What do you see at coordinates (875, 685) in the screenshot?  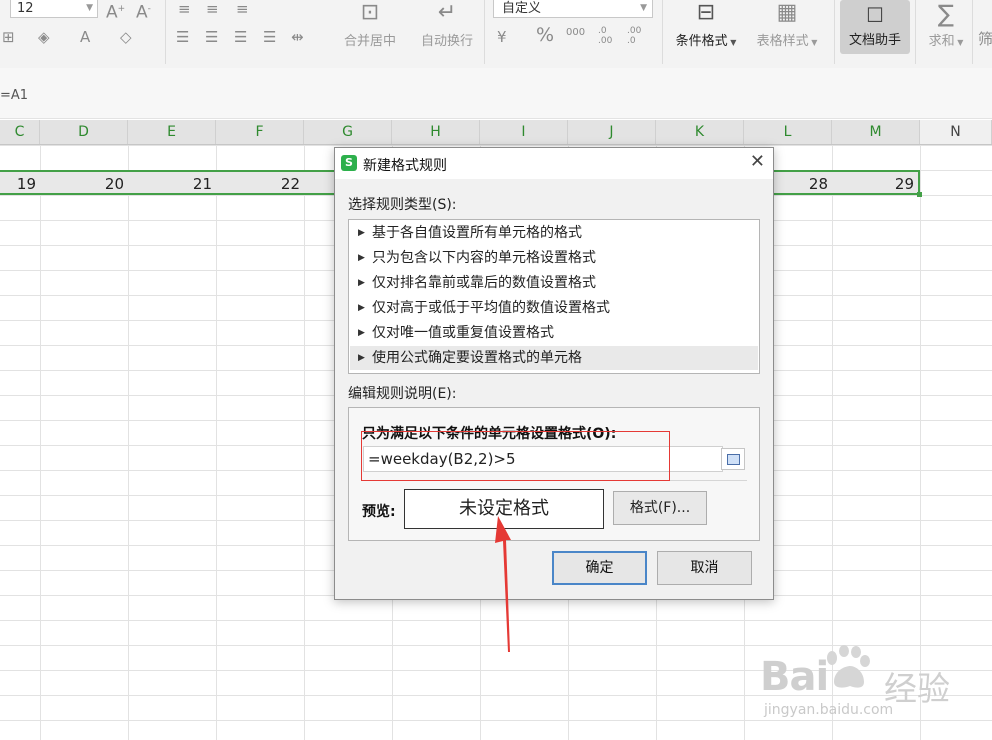 I see `watermark: Bai 经验 jingyan.baidu.com` at bounding box center [875, 685].